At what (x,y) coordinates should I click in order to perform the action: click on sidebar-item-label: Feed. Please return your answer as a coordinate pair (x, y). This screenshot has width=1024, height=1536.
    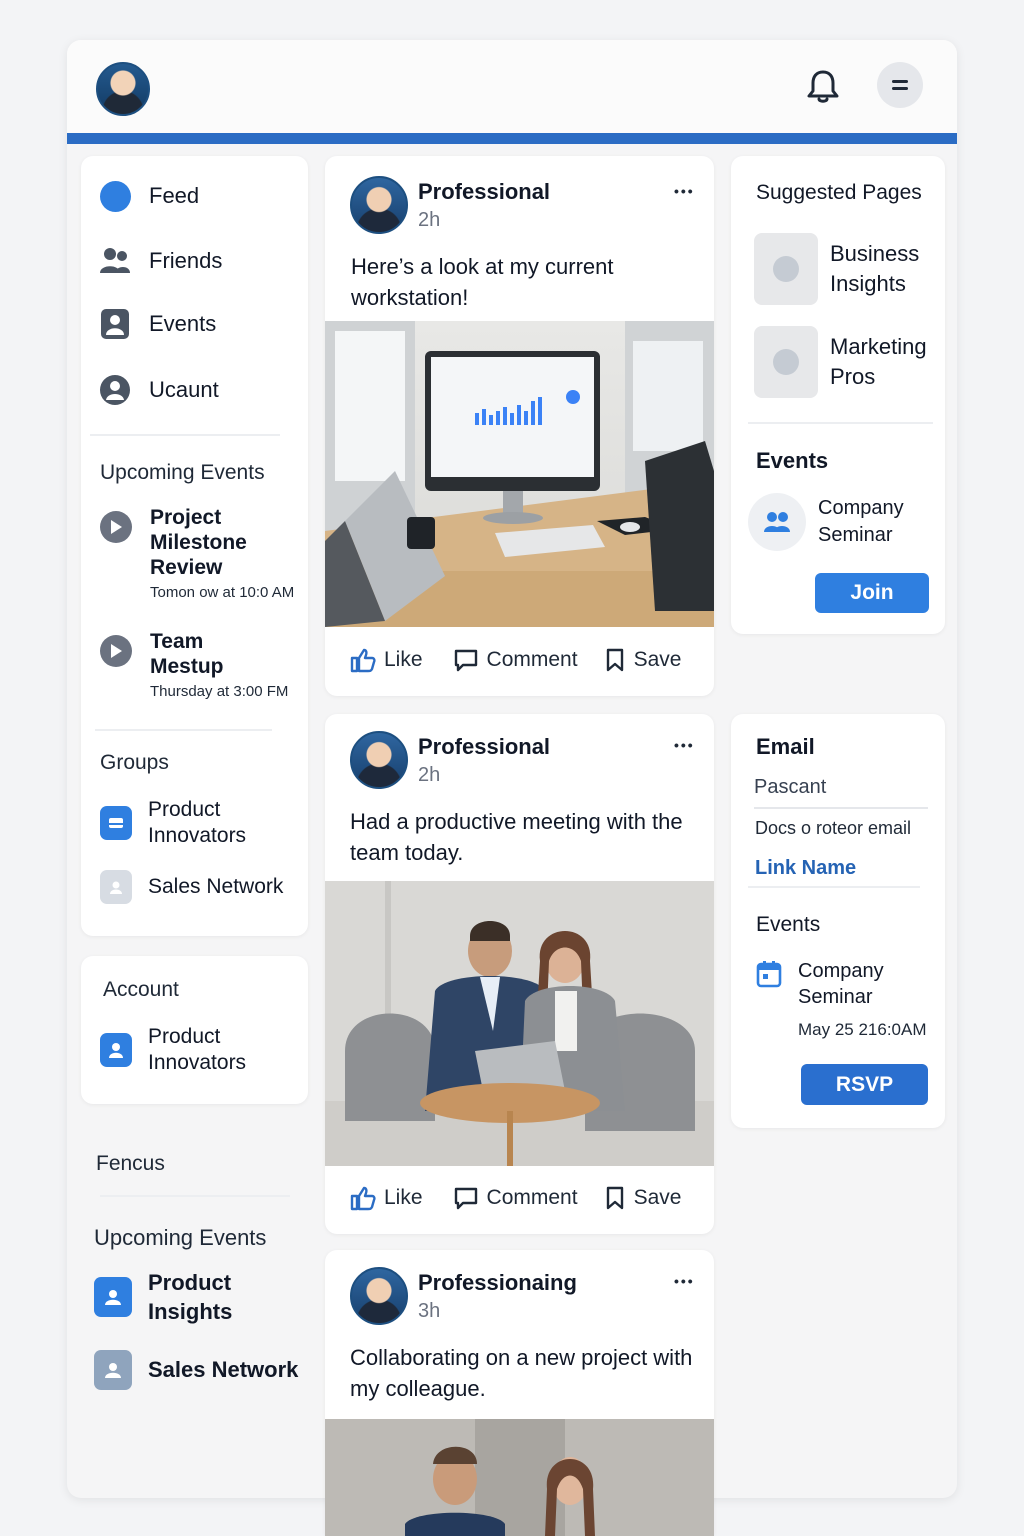
    Looking at the image, I should click on (174, 195).